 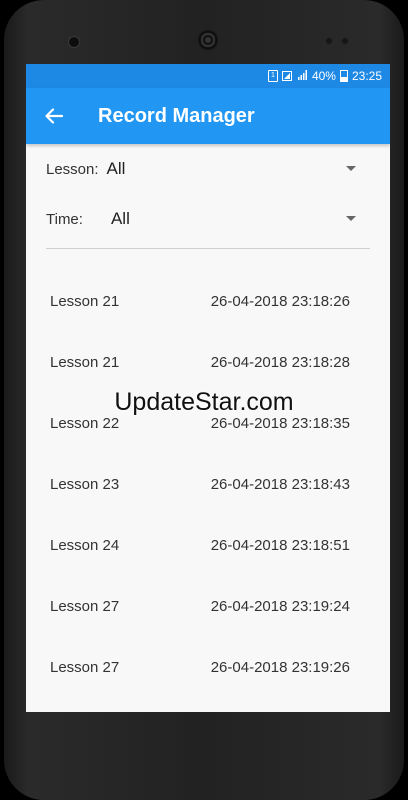 What do you see at coordinates (208, 423) in the screenshot?
I see `list-item: Lesson 22 26-04-2018 23:18:35` at bounding box center [208, 423].